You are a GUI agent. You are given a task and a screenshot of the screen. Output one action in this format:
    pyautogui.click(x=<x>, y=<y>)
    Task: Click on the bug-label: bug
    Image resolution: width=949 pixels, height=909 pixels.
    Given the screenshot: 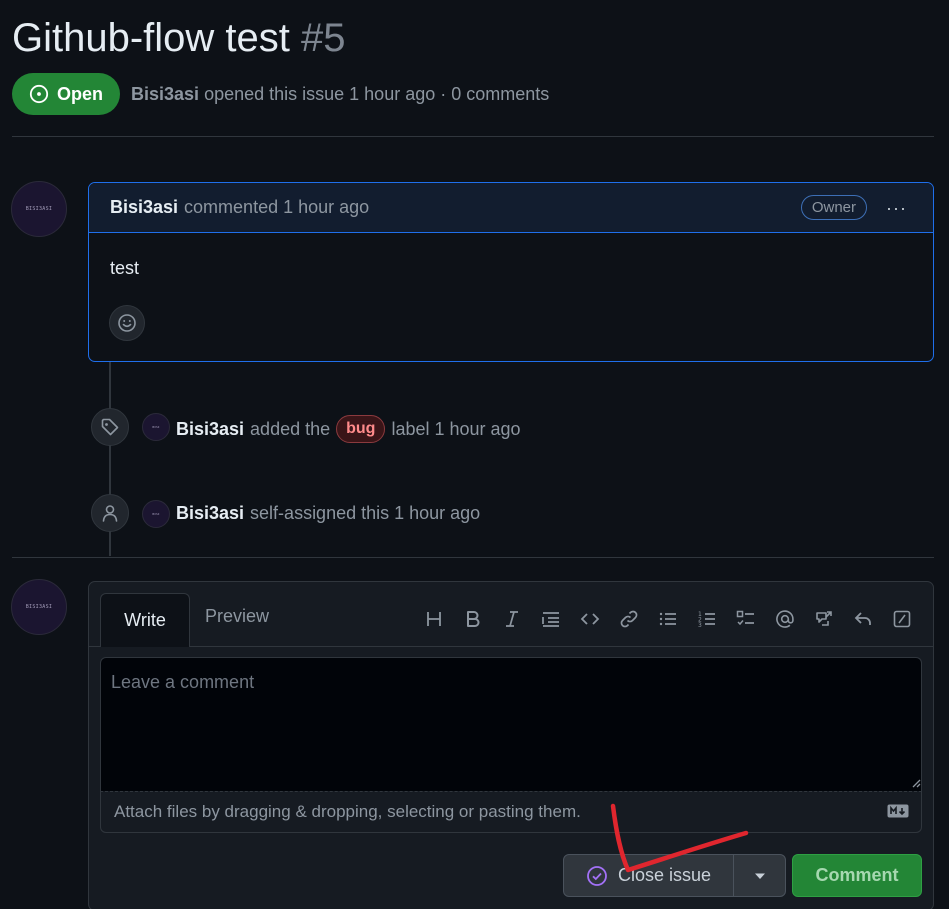 What is the action you would take?
    pyautogui.click(x=361, y=429)
    